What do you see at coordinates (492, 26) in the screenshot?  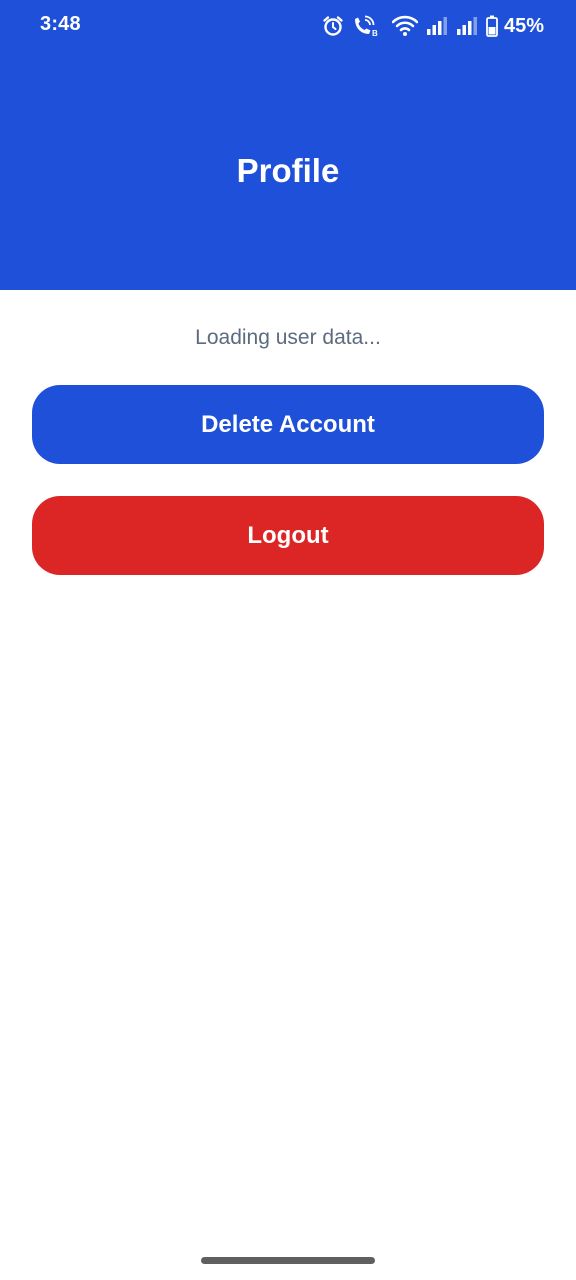 I see `battery-icon` at bounding box center [492, 26].